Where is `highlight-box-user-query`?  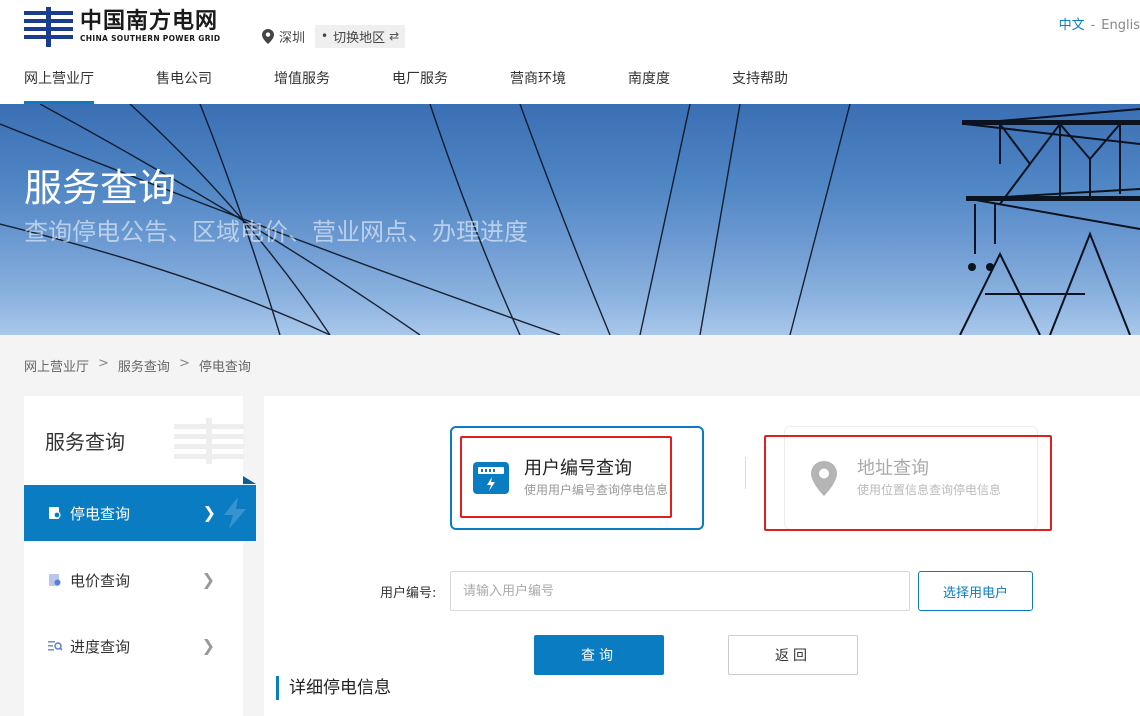
highlight-box-user-query is located at coordinates (566, 477).